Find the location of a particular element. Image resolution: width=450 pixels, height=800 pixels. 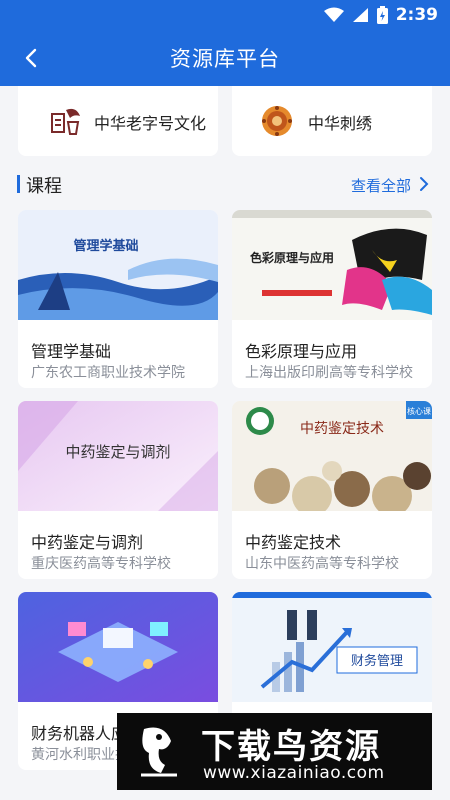

page-title: 资源库平台 is located at coordinates (225, 59).